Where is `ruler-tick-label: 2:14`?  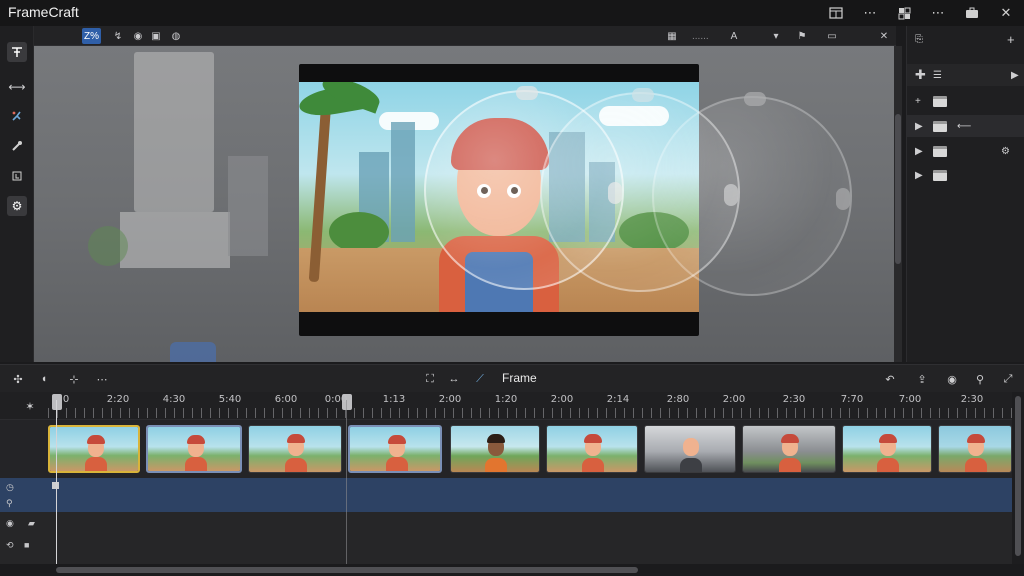
ruler-tick-label: 2:14 is located at coordinates (618, 399).